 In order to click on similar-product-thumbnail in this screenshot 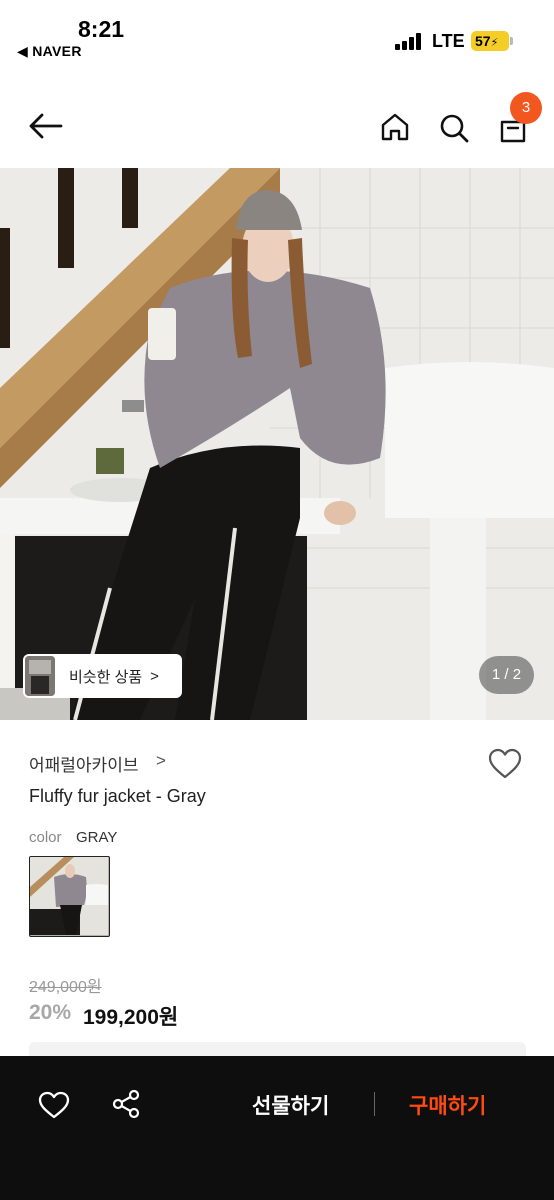, I will do `click(40, 676)`.